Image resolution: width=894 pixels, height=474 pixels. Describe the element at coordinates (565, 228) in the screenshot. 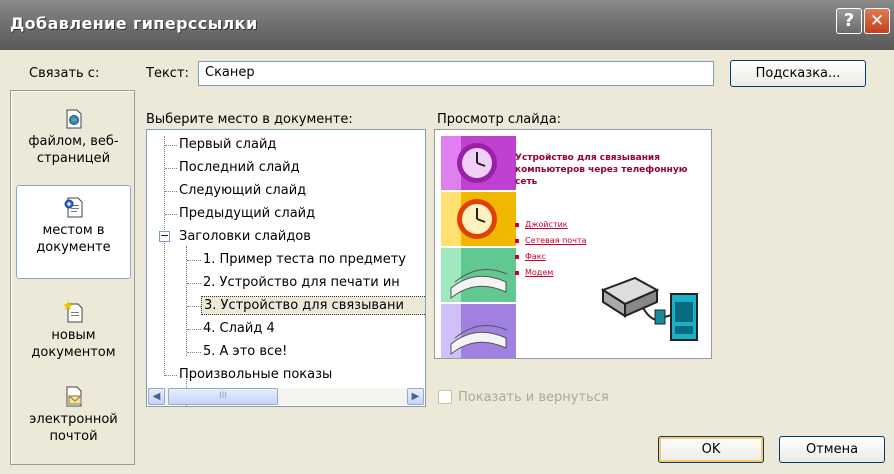

I see `slide-bullet: Джойстик` at that location.